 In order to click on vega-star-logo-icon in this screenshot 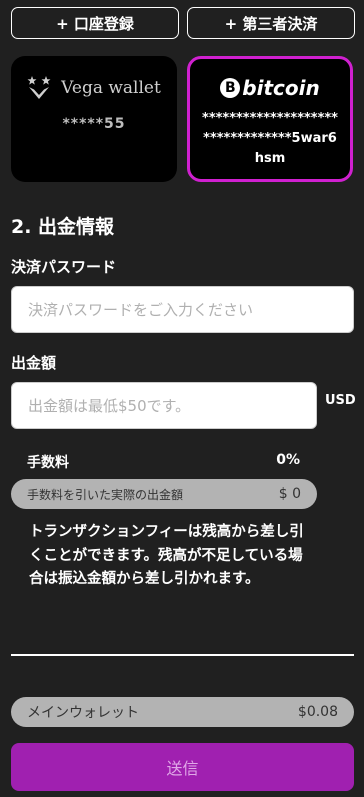, I will do `click(39, 87)`.